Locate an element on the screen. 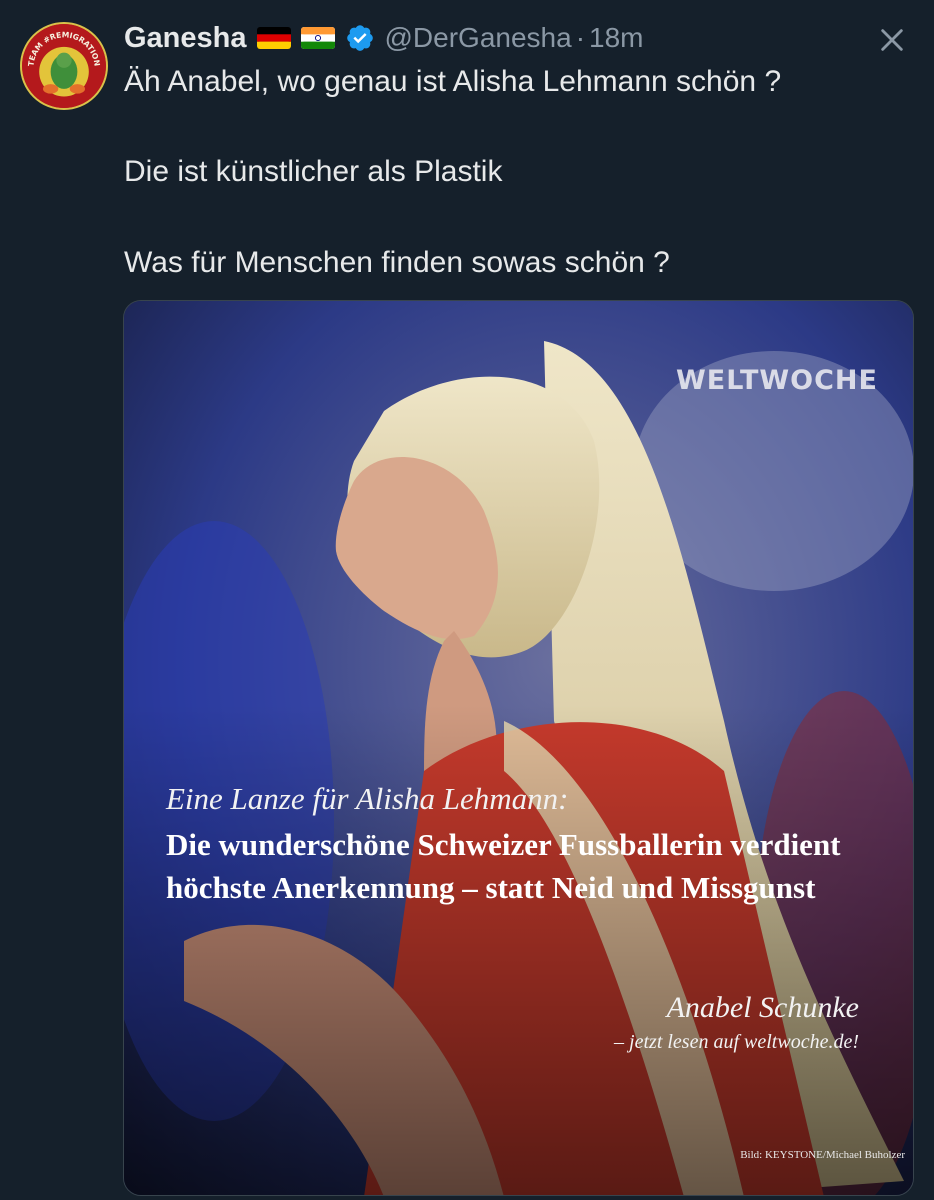 Image resolution: width=934 pixels, height=1200 pixels. tweet-text-line: Die ist künstlicher als Plastik is located at coordinates (313, 171).